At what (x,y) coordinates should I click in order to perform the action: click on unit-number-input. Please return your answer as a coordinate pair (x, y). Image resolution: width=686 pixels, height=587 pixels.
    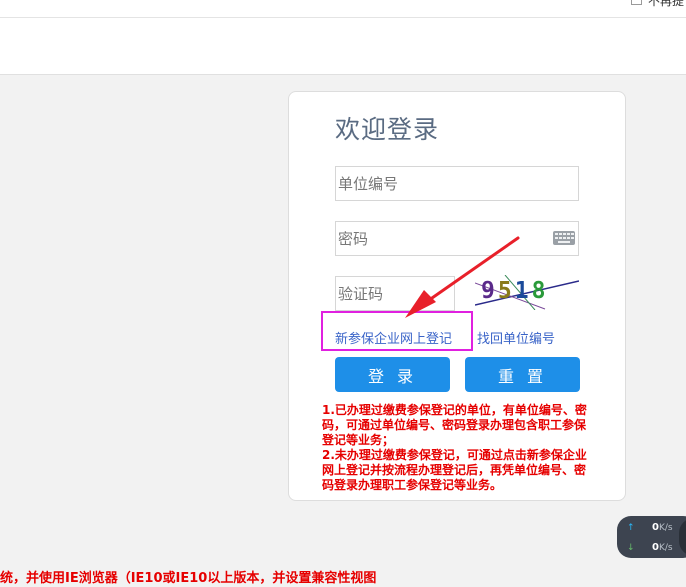
    Looking at the image, I should click on (457, 183).